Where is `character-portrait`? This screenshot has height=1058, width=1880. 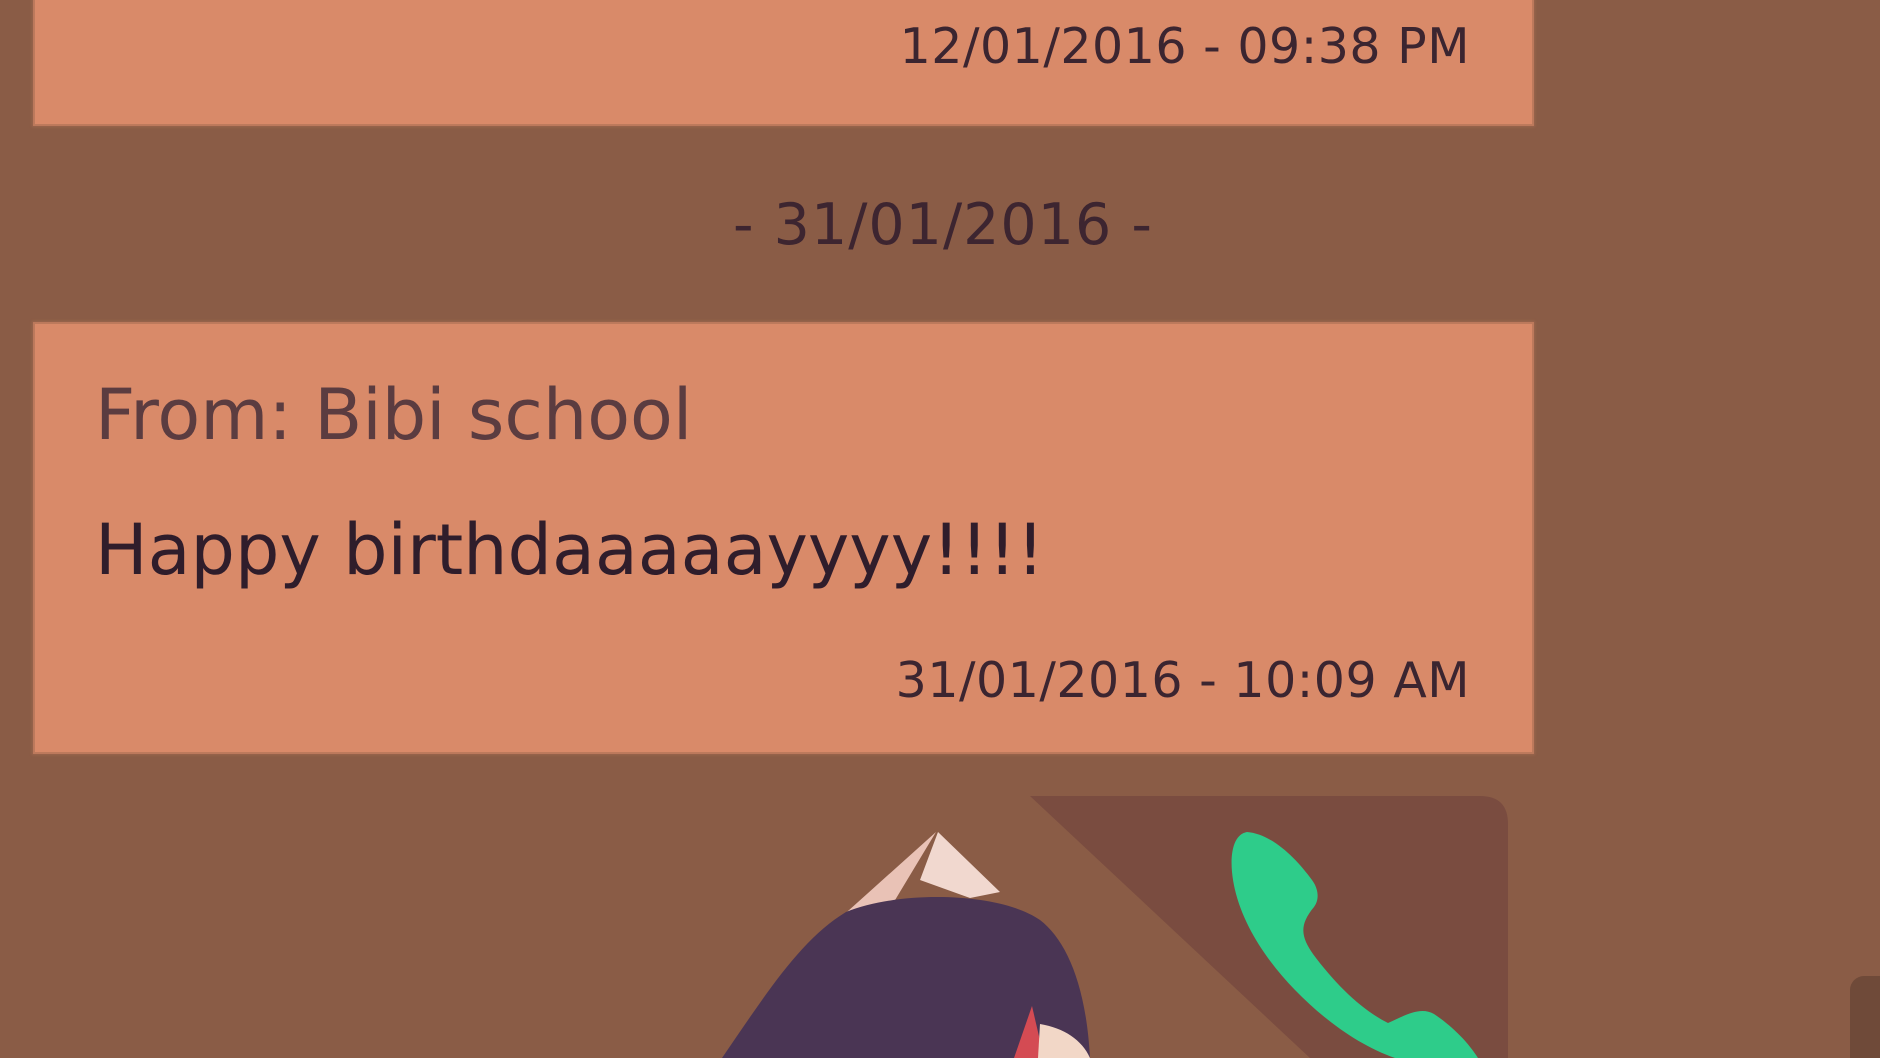
character-portrait is located at coordinates (906, 945).